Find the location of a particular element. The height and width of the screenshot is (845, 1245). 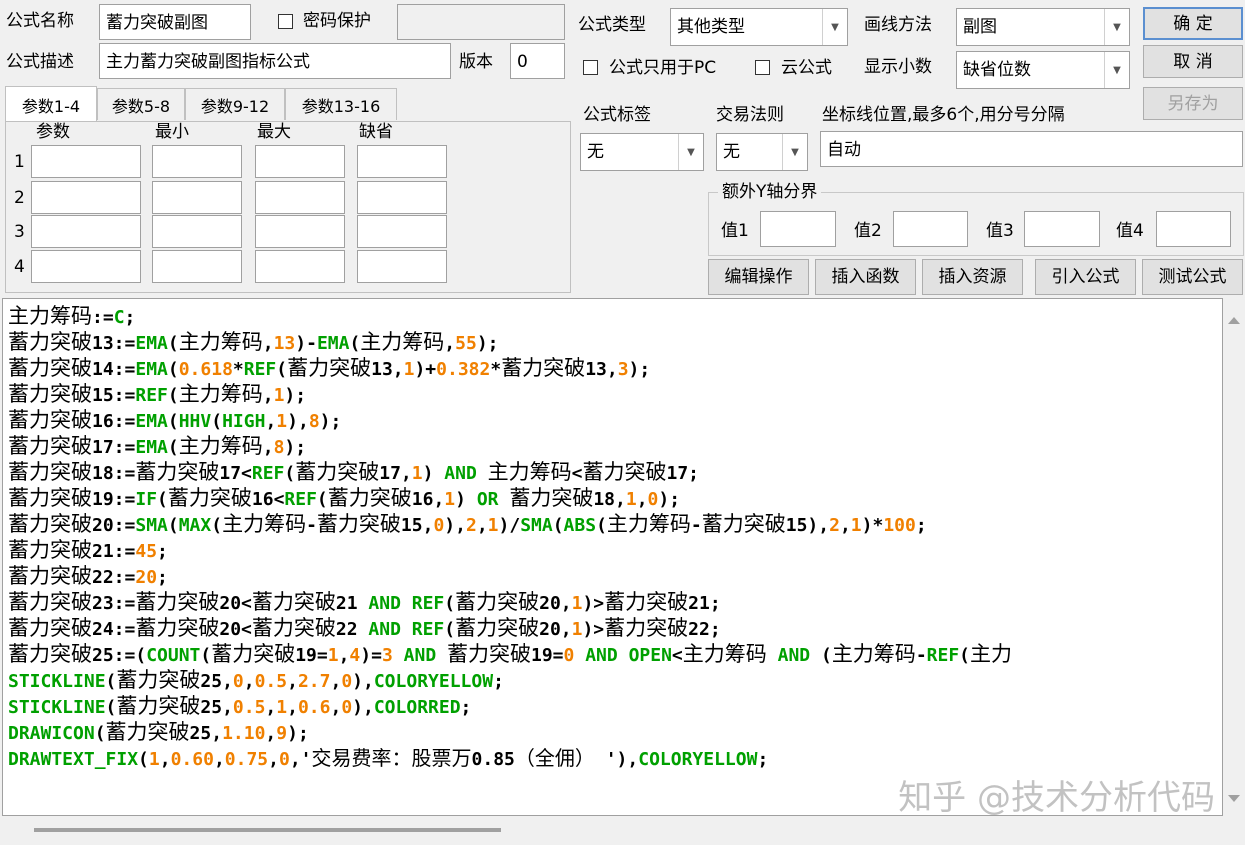

password-protect-checkbox is located at coordinates (285, 21).